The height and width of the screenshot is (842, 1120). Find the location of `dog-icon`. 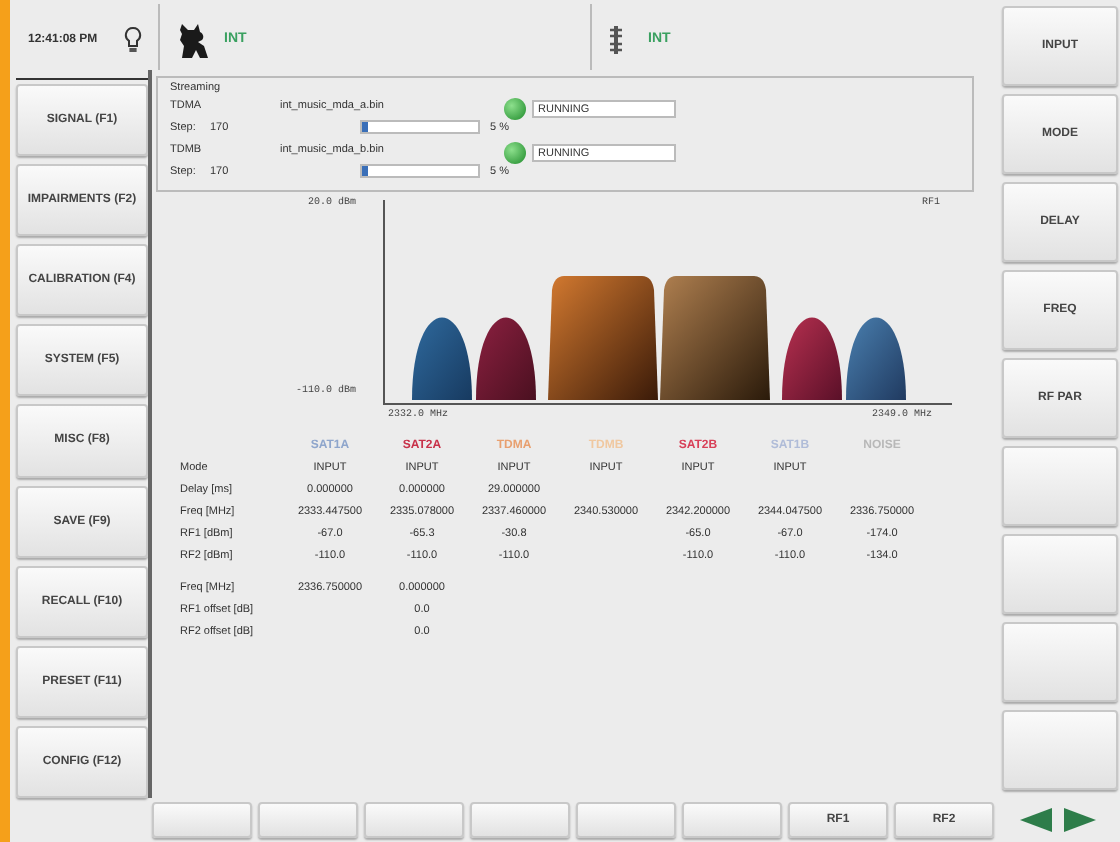

dog-icon is located at coordinates (194, 39).